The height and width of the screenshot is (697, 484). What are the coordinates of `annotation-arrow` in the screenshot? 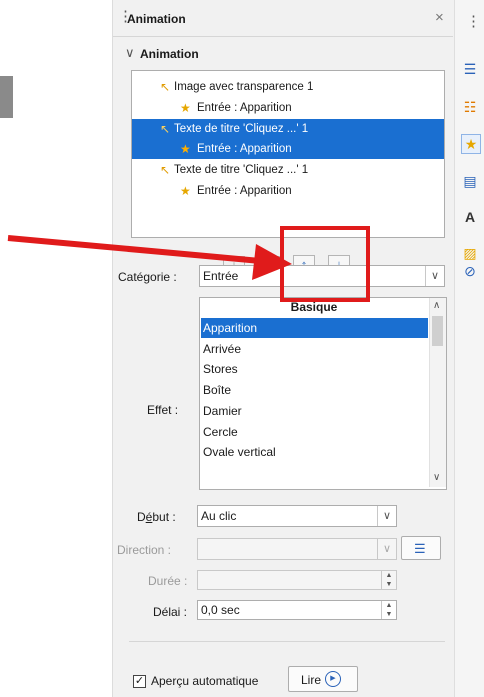 It's located at (140, 250).